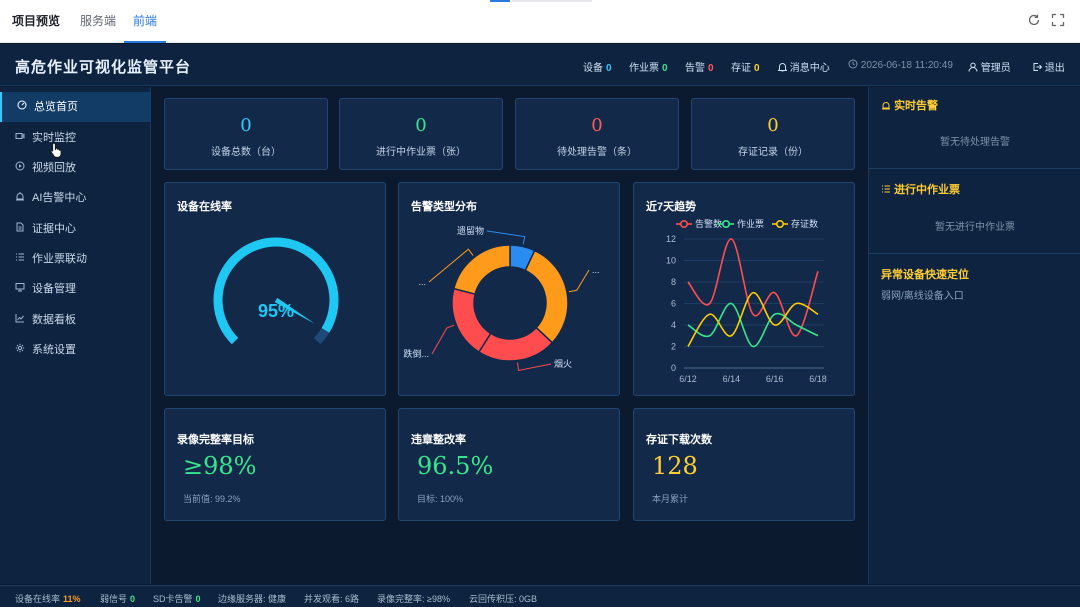  I want to click on x-tick-label: 6/14, so click(732, 379).